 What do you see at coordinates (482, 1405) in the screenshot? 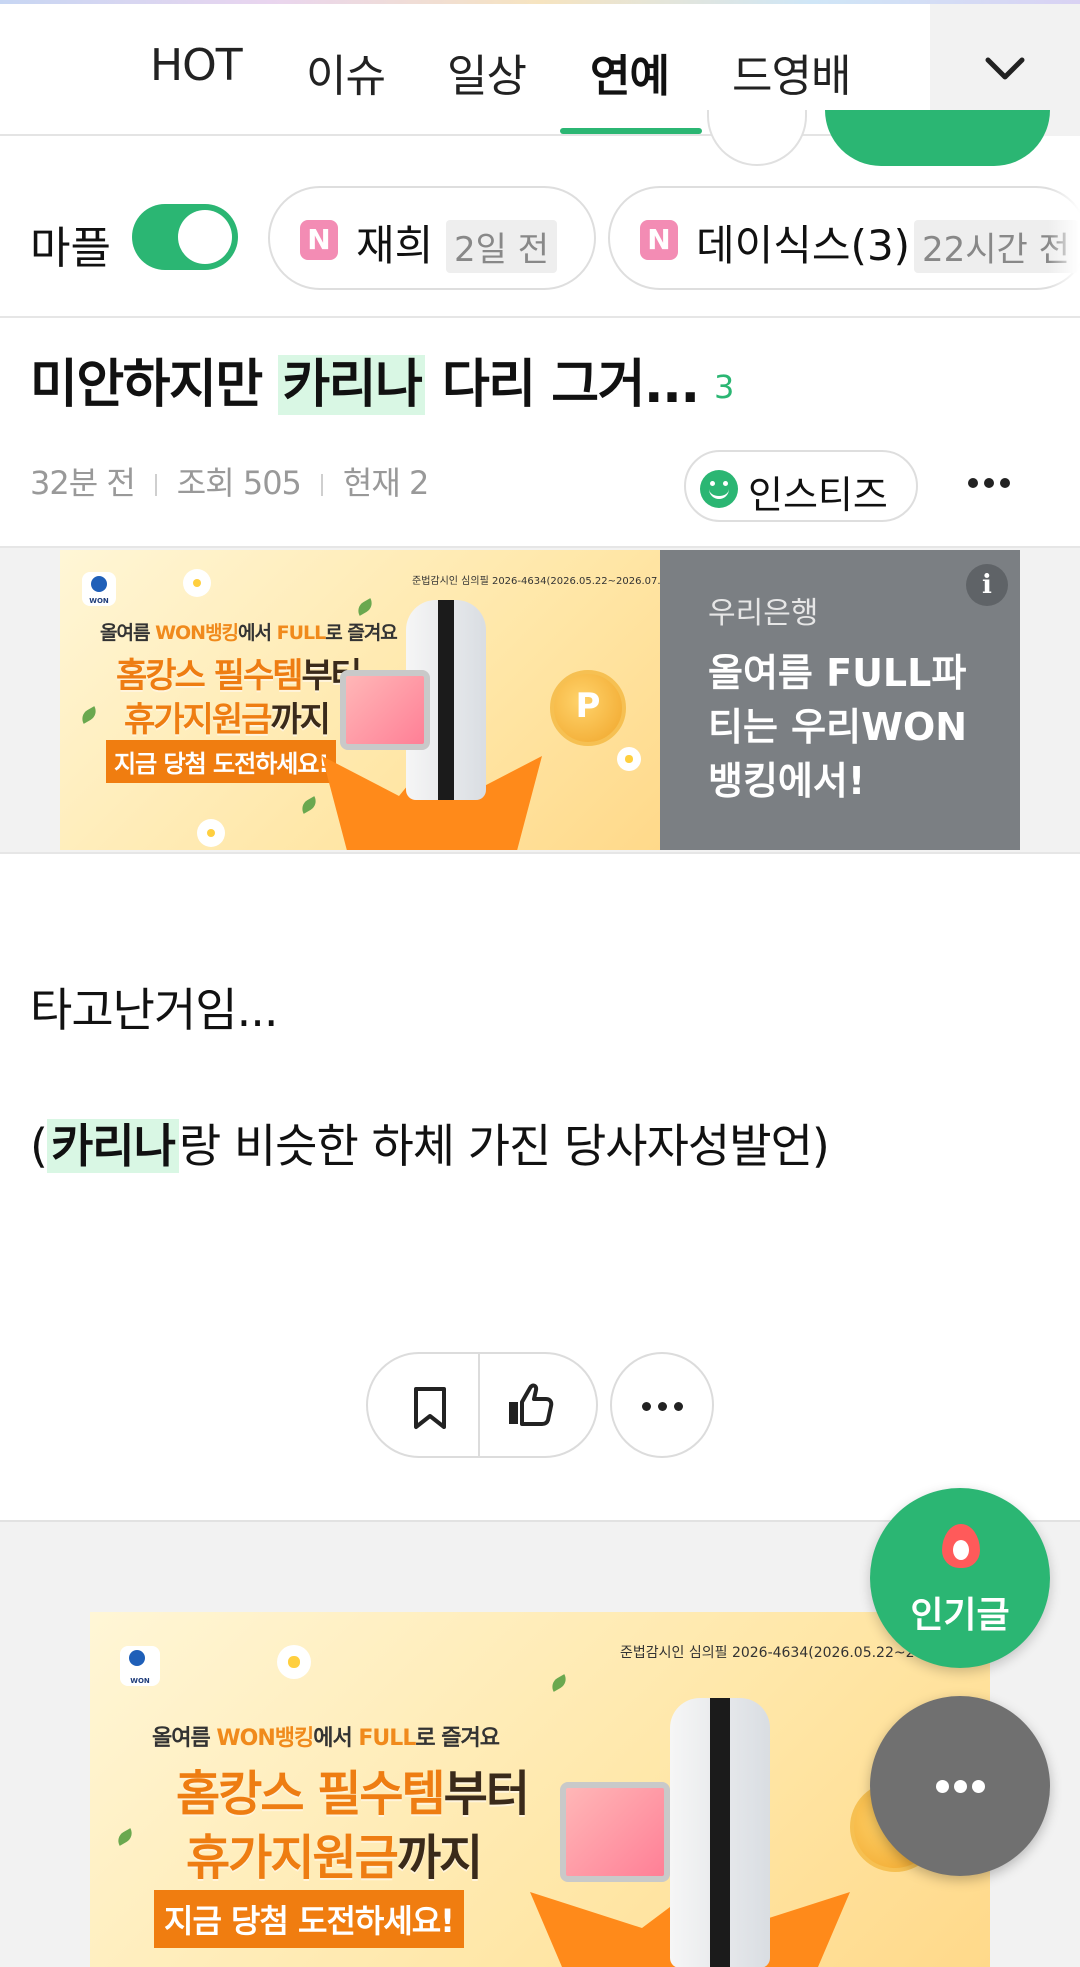
I see `action-pill` at bounding box center [482, 1405].